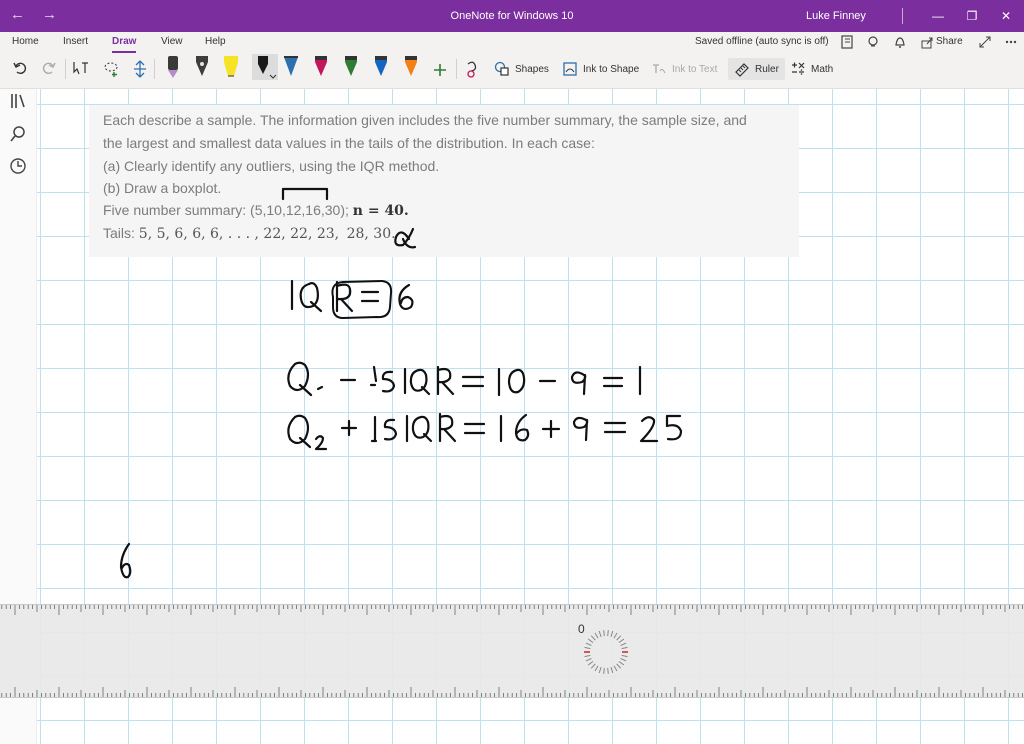 The width and height of the screenshot is (1024, 744). Describe the element at coordinates (202, 67) in the screenshot. I see `pen-black-icon` at that location.